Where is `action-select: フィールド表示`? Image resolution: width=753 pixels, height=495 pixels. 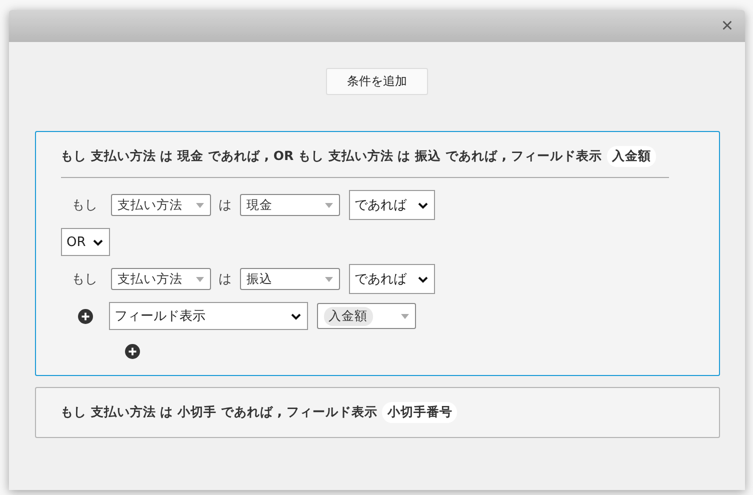 action-select: フィールド表示 is located at coordinates (208, 316).